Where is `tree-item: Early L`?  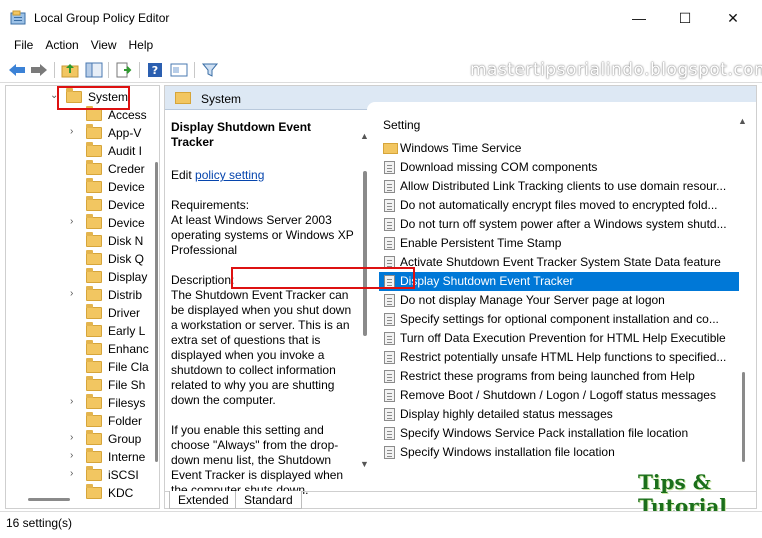 tree-item: Early L is located at coordinates (78, 331).